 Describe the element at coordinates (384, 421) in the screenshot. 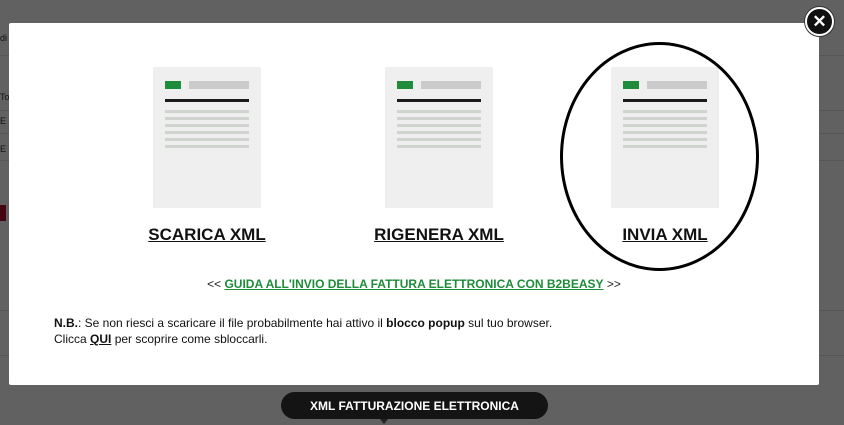

I see `caret-down-icon` at that location.